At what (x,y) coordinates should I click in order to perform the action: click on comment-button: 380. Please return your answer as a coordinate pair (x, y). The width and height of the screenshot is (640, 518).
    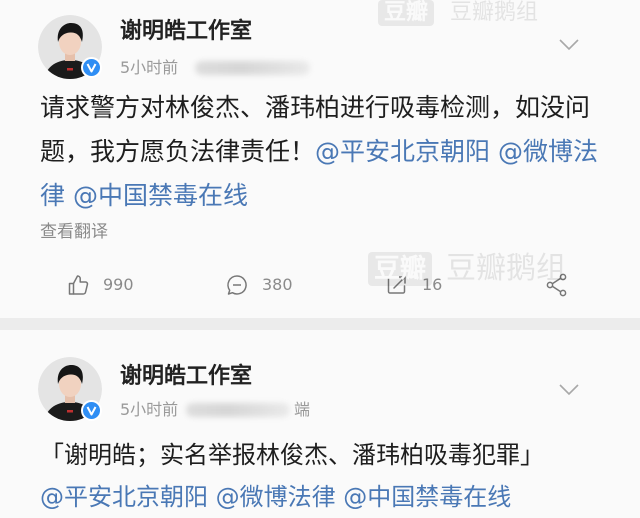
    Looking at the image, I should click on (259, 285).